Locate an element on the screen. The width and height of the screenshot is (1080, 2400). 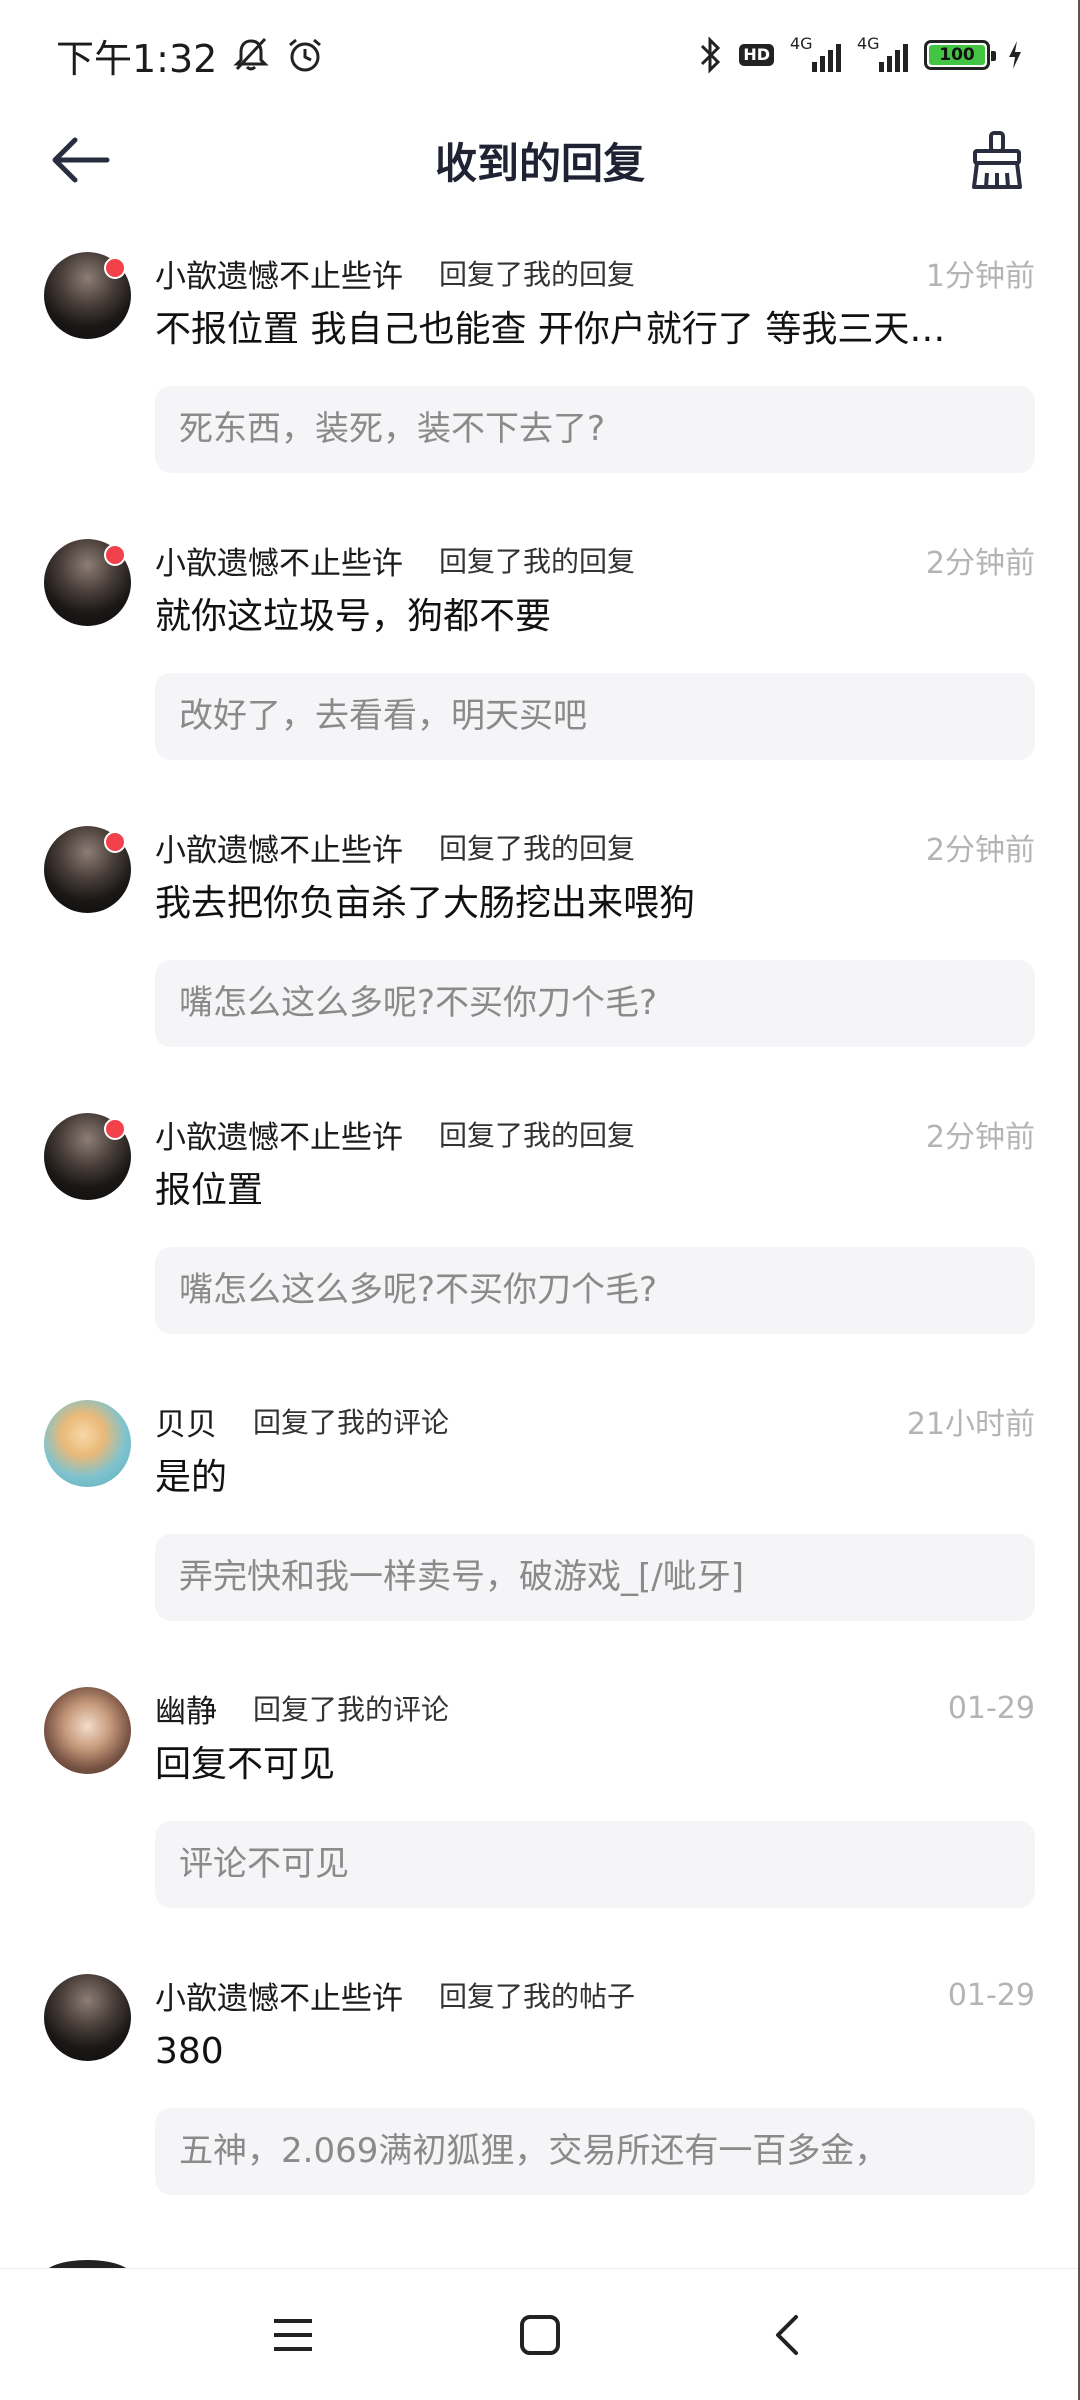
status-left: 下午1:32 is located at coordinates (190, 55).